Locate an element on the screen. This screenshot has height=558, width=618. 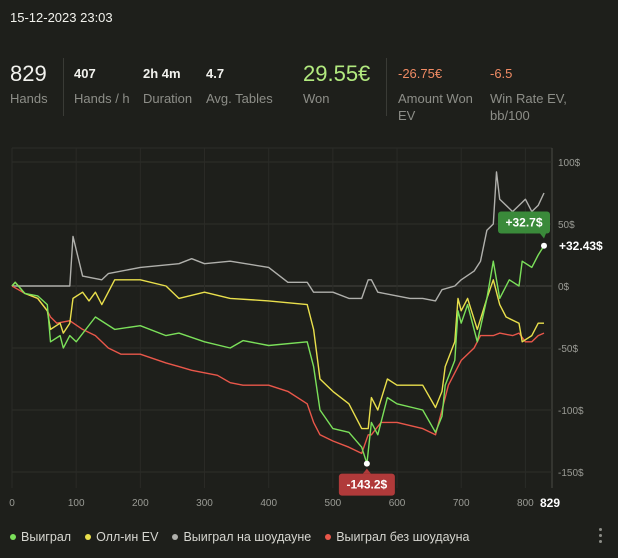
won-label: Won is located at coordinates (316, 98).